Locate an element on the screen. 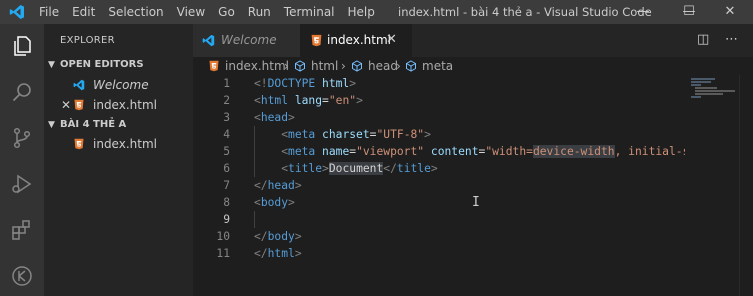 This screenshot has width=753, height=296. line-content: <!DOCTYPE html> is located at coordinates (305, 83).